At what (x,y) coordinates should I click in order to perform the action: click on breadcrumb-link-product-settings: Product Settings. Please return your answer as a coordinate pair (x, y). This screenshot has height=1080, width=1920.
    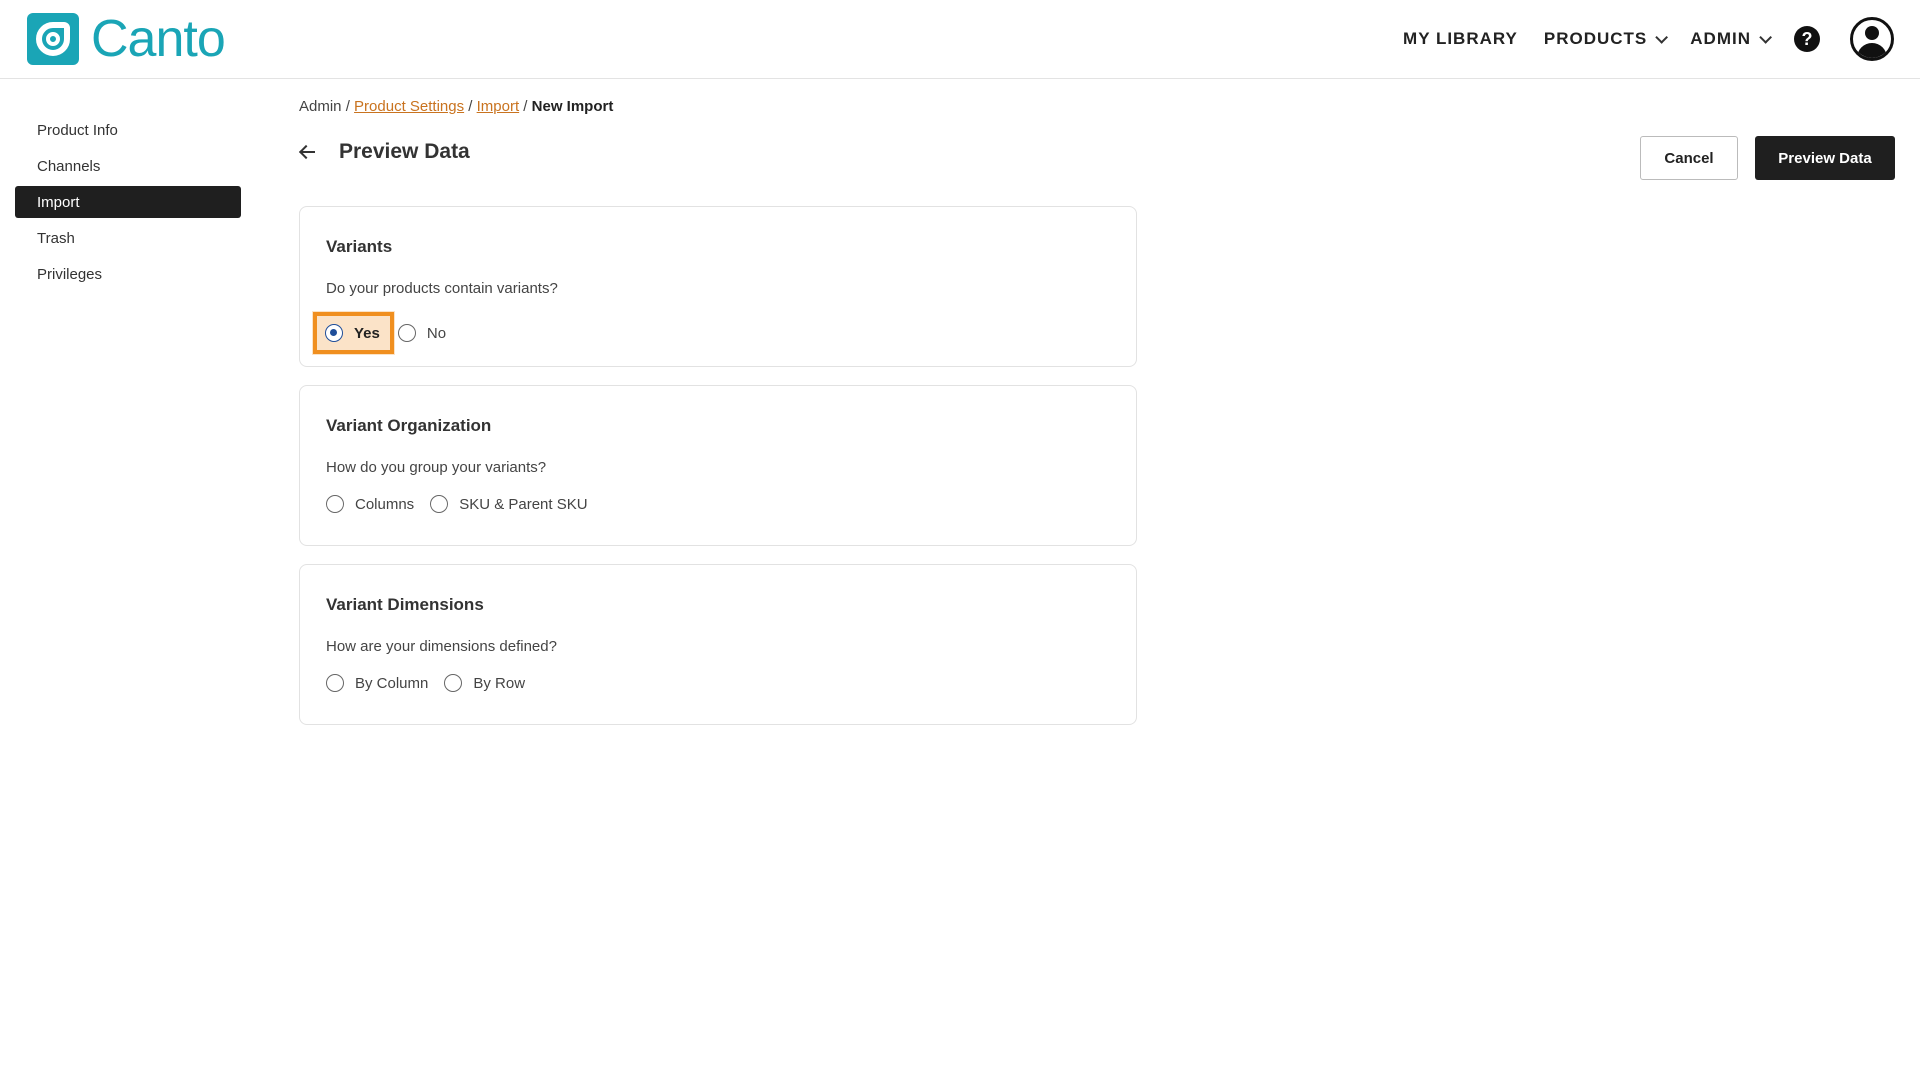
    Looking at the image, I should click on (409, 106).